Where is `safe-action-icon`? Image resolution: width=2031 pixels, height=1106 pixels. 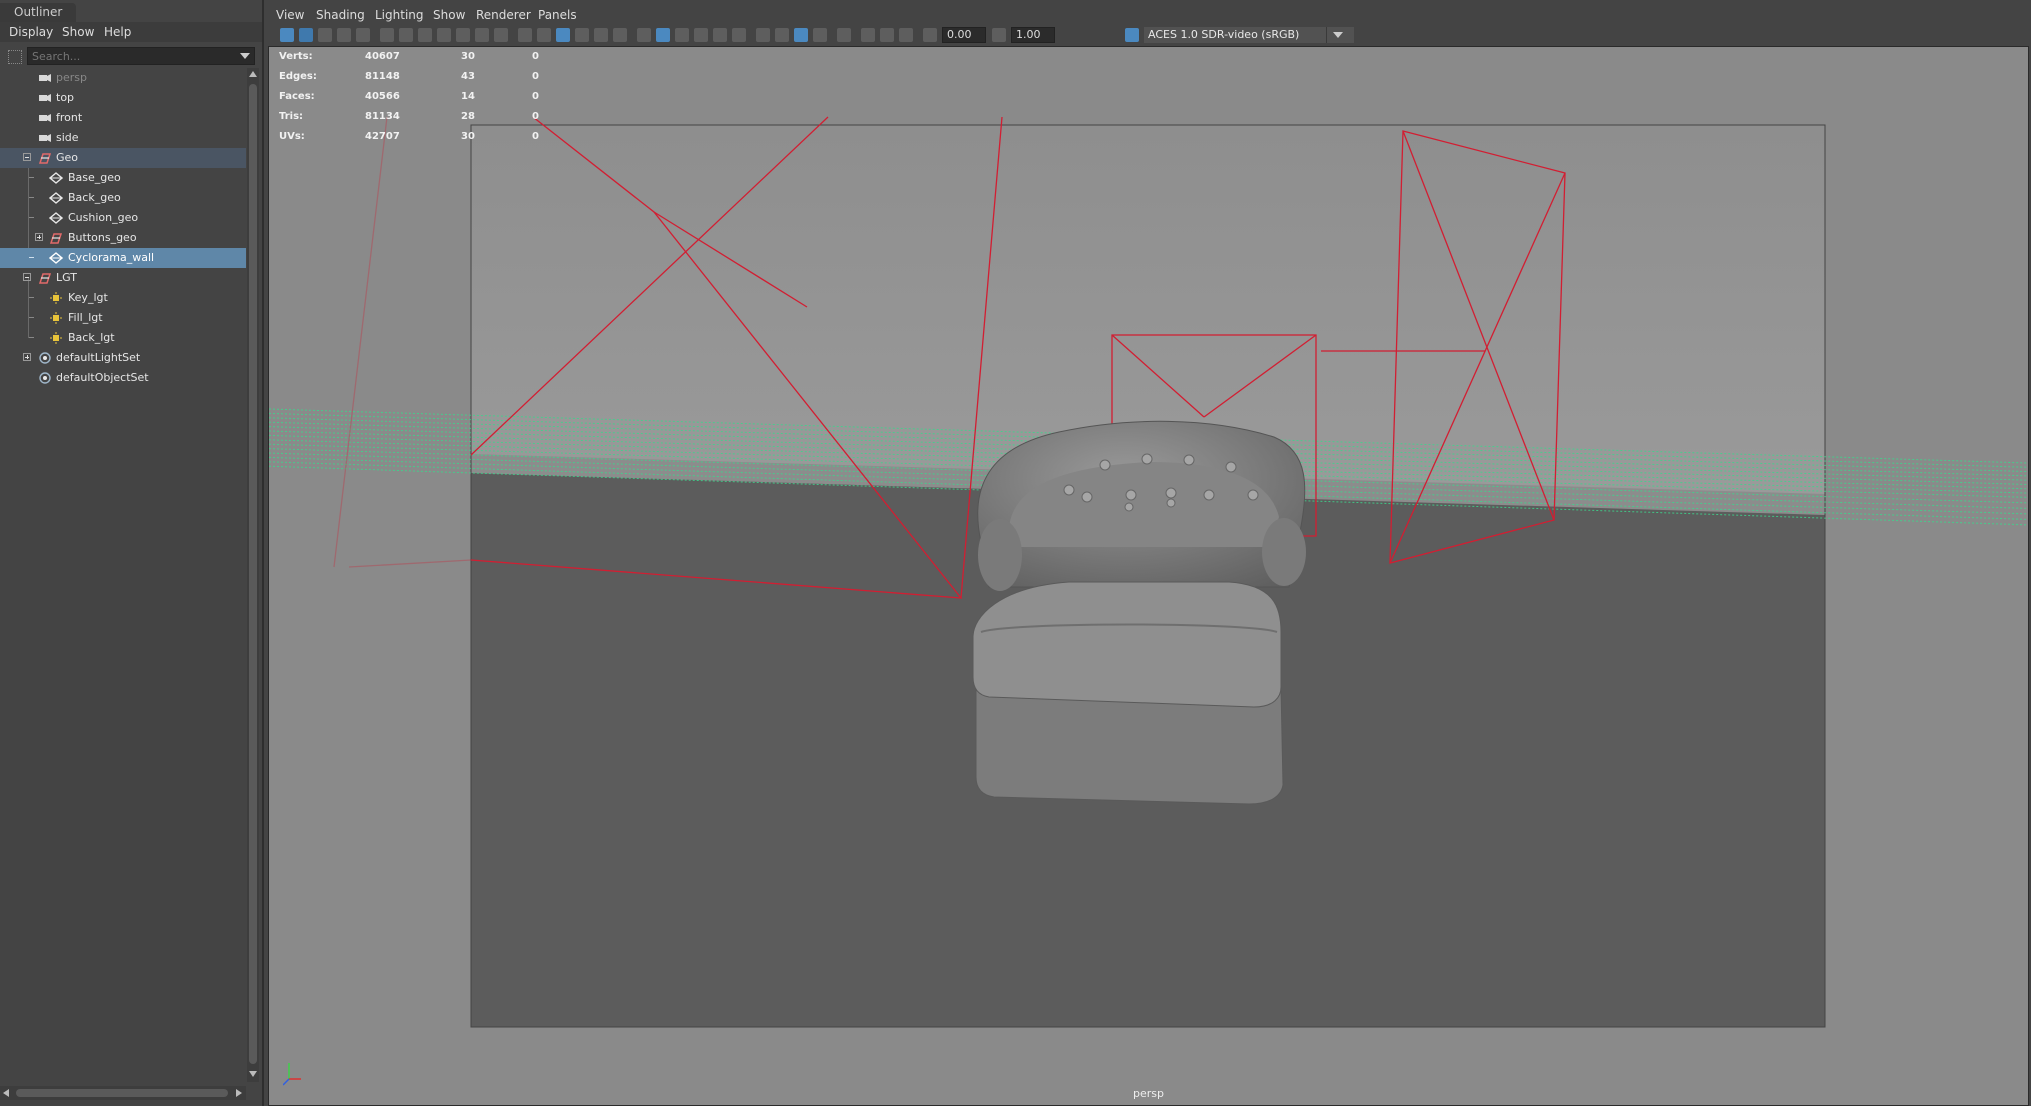 safe-action-icon is located at coordinates (501, 35).